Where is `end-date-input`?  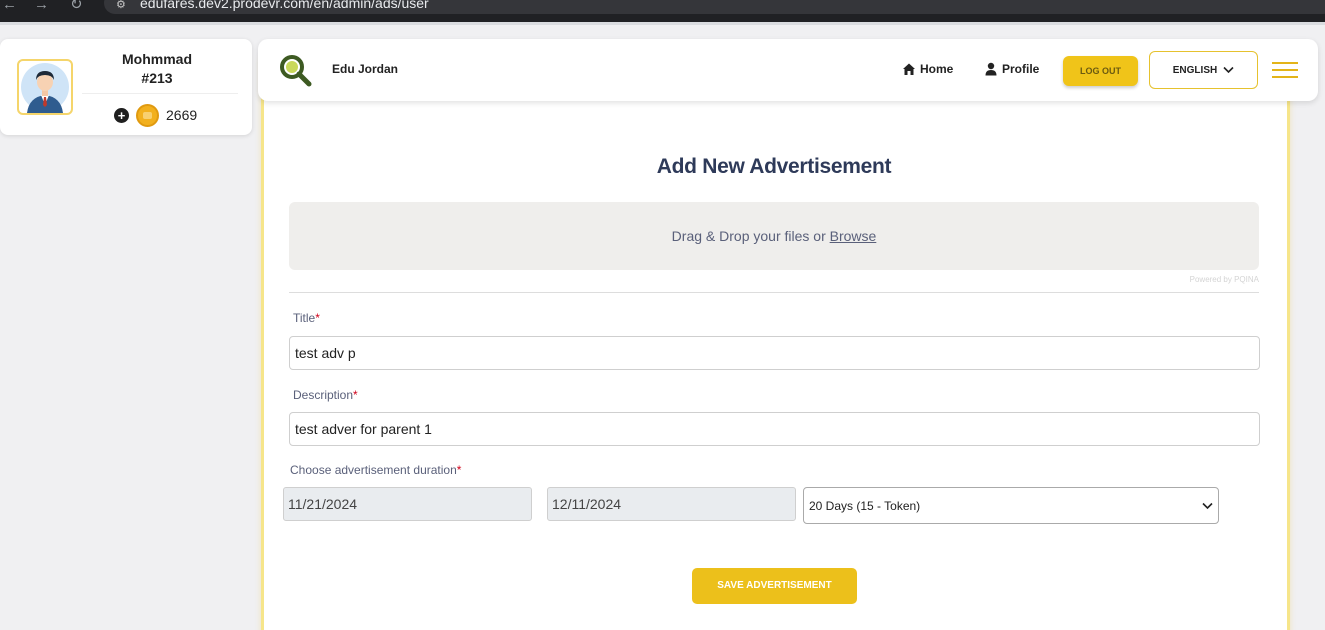 end-date-input is located at coordinates (671, 504).